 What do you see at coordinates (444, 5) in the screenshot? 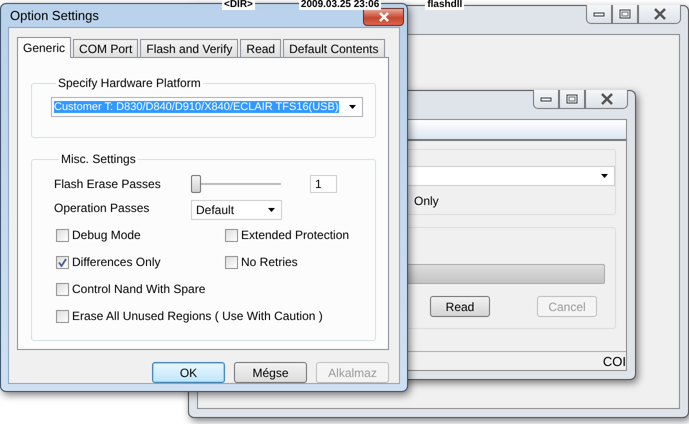
I see `listing-cell: flashdll` at bounding box center [444, 5].